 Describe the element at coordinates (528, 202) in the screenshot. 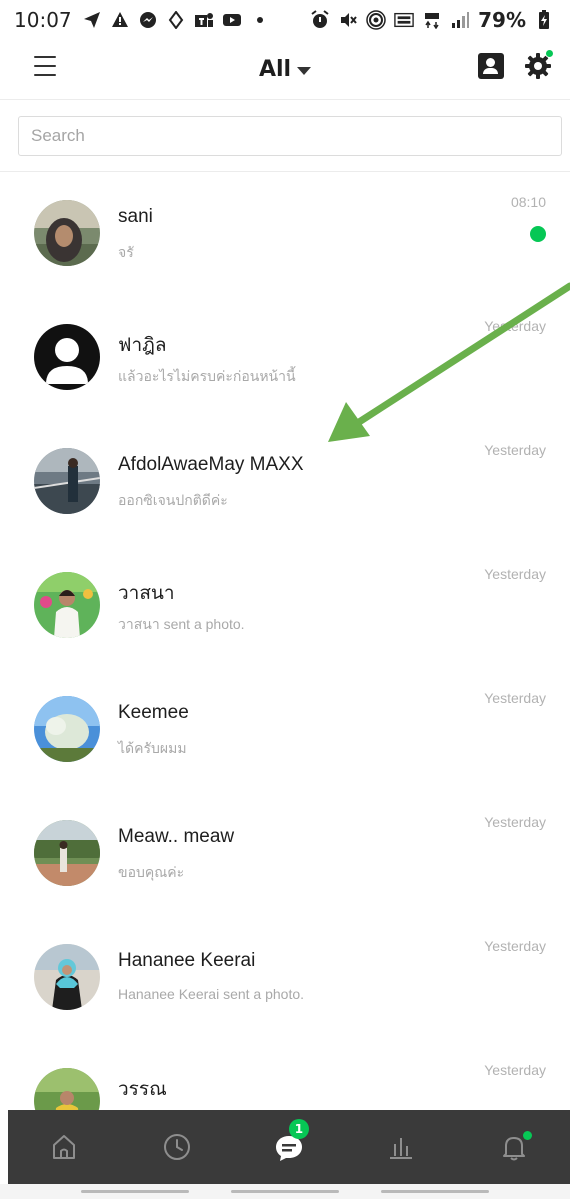

I see `chat-time: 08:10` at that location.